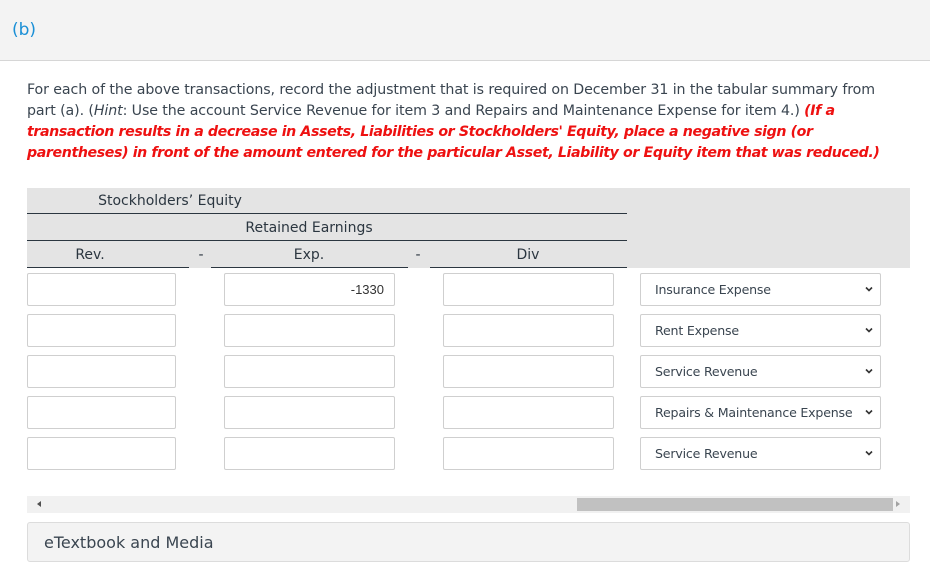 This screenshot has height=562, width=930. What do you see at coordinates (170, 201) in the screenshot?
I see `stockholders-equity-header: Stockholders’ Equity` at bounding box center [170, 201].